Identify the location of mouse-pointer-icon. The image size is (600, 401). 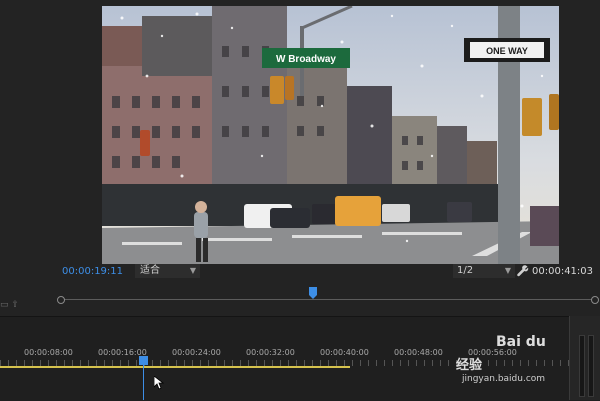
(159, 383).